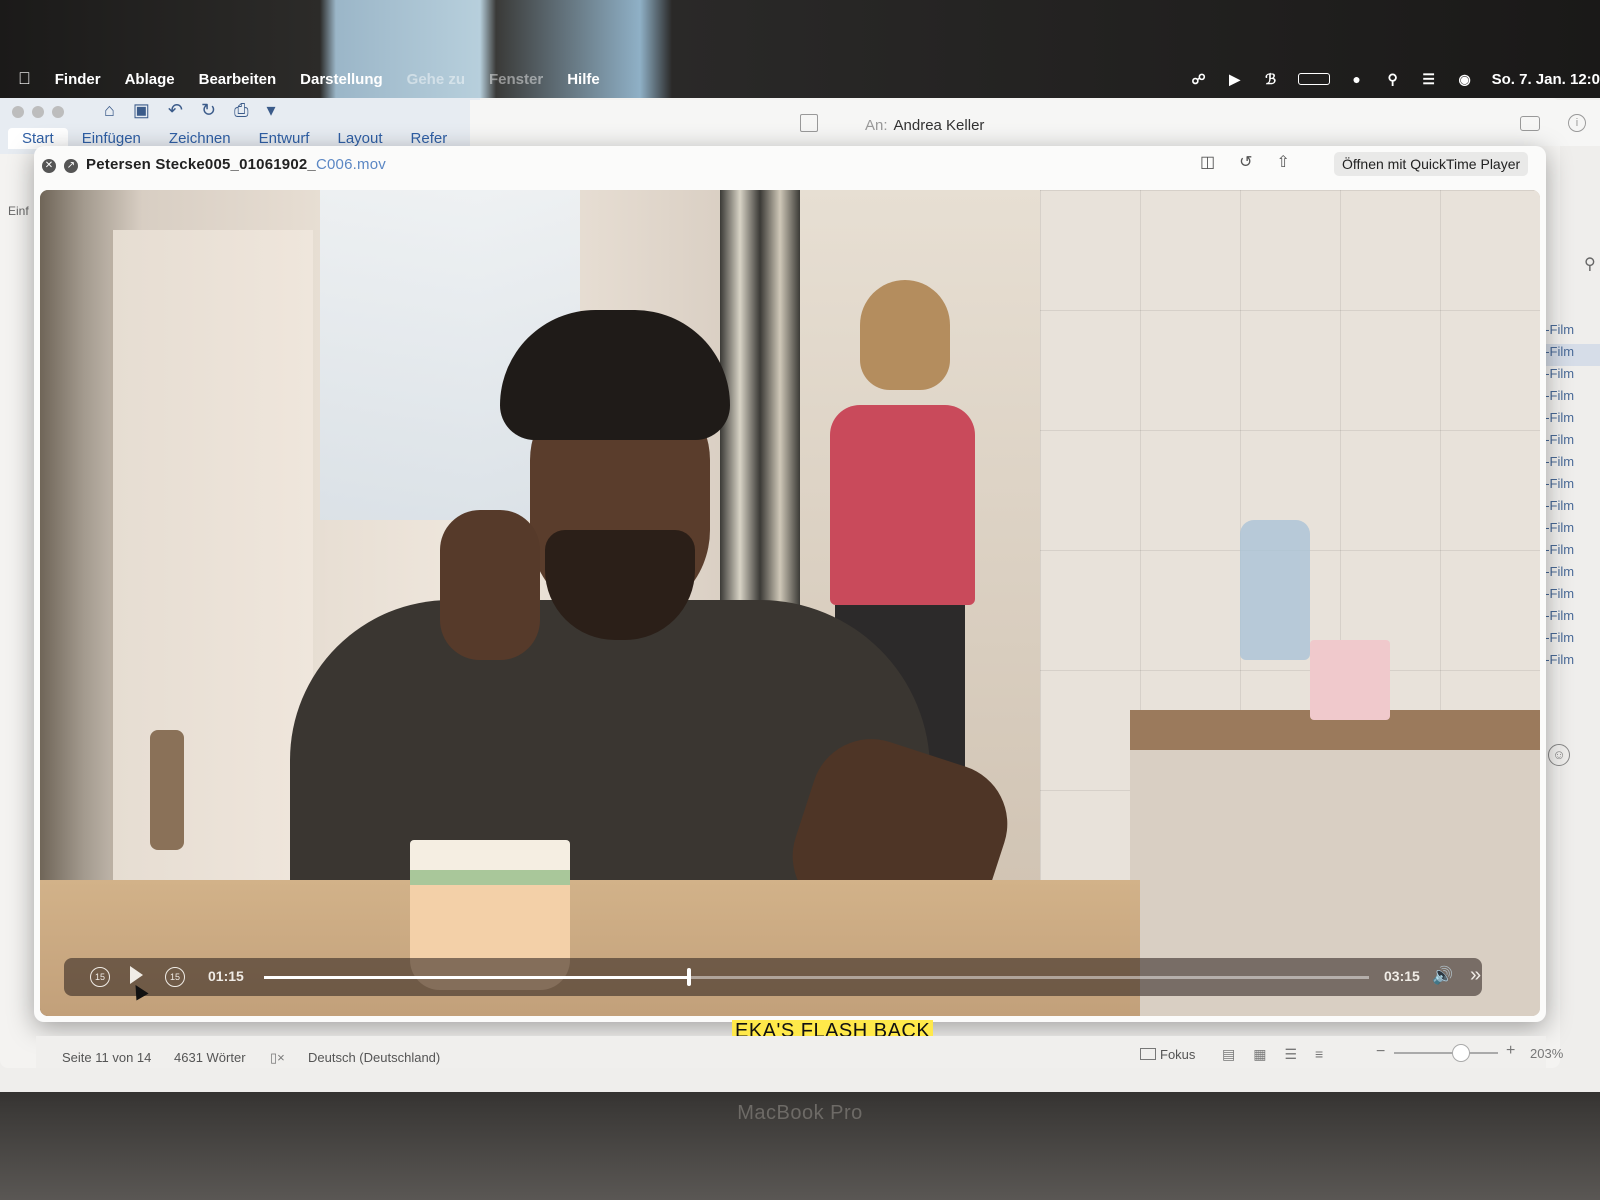 The width and height of the screenshot is (1600, 1200). What do you see at coordinates (1235, 79) in the screenshot?
I see `play-status-icon: ▶` at bounding box center [1235, 79].